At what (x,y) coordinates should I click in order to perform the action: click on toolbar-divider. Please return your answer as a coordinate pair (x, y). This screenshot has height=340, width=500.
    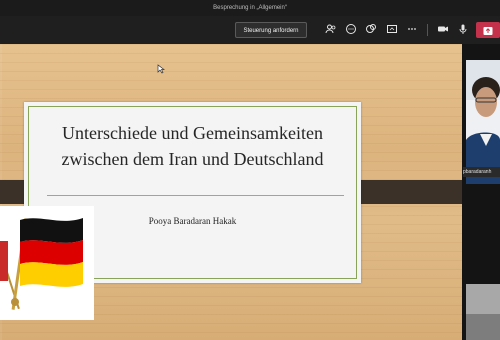
    Looking at the image, I should click on (427, 30).